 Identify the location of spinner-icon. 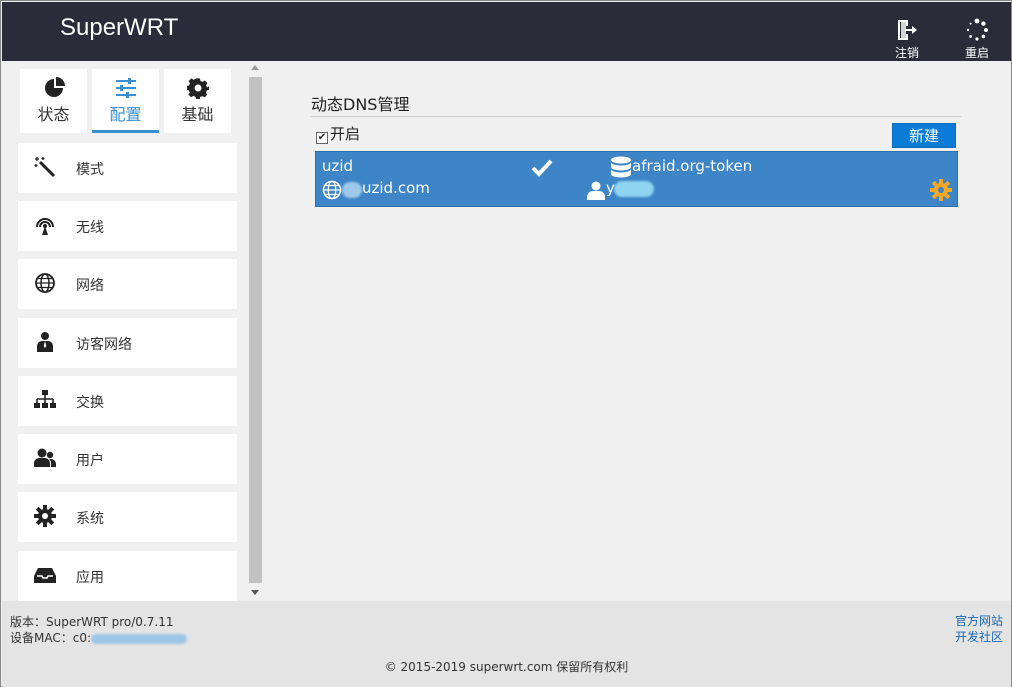
(977, 29).